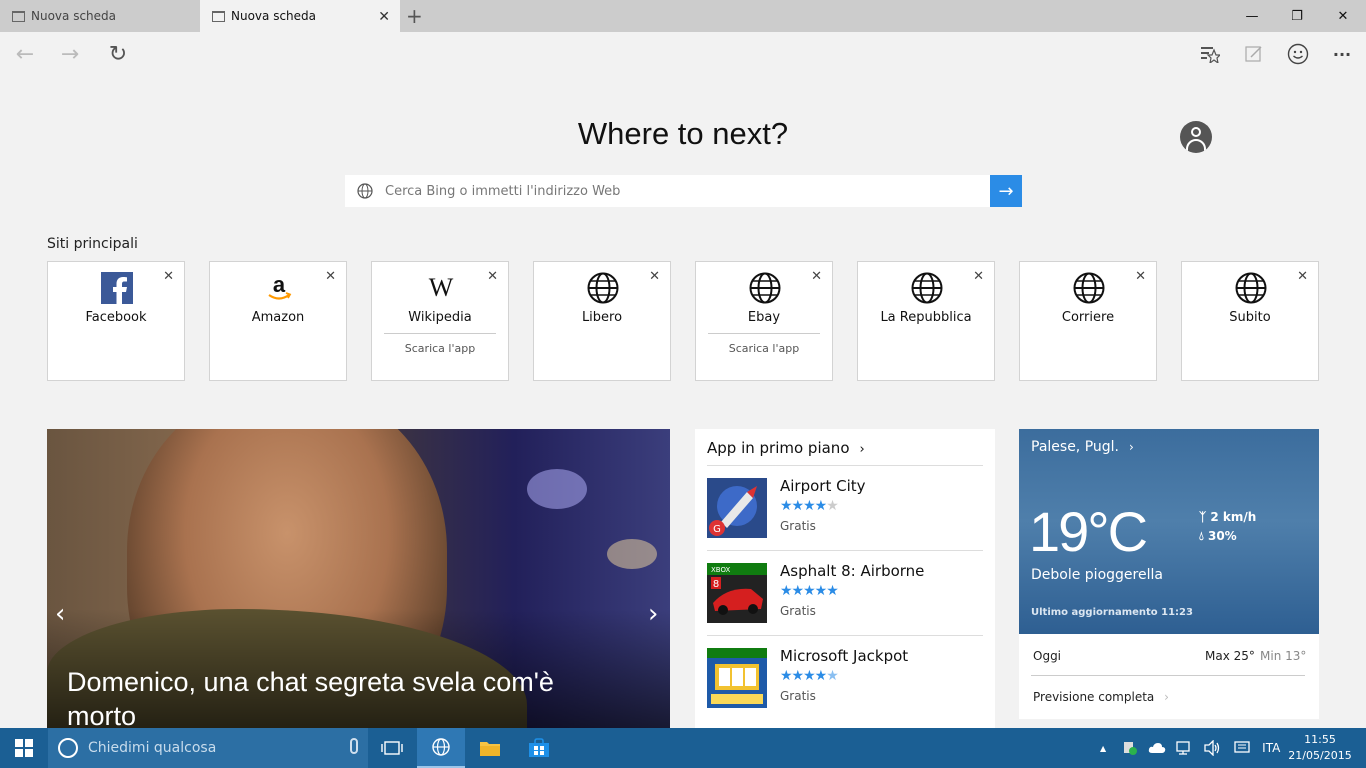 The height and width of the screenshot is (768, 1366). I want to click on folder-icon, so click(490, 749).